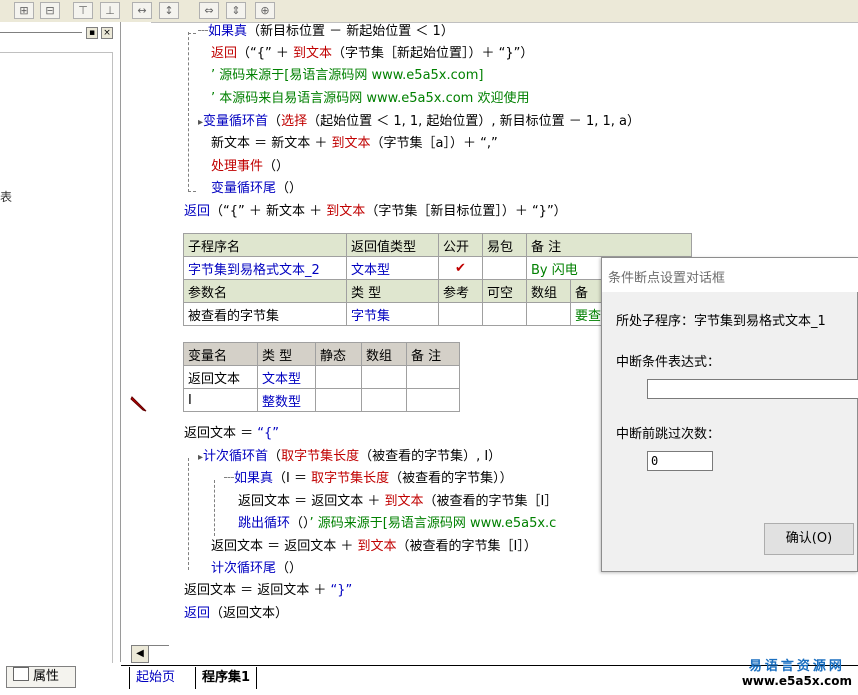 Image resolution: width=858 pixels, height=695 pixels. Describe the element at coordinates (668, 434) in the screenshot. I see `skip-count-label: 中断前跳过次数：` at that location.